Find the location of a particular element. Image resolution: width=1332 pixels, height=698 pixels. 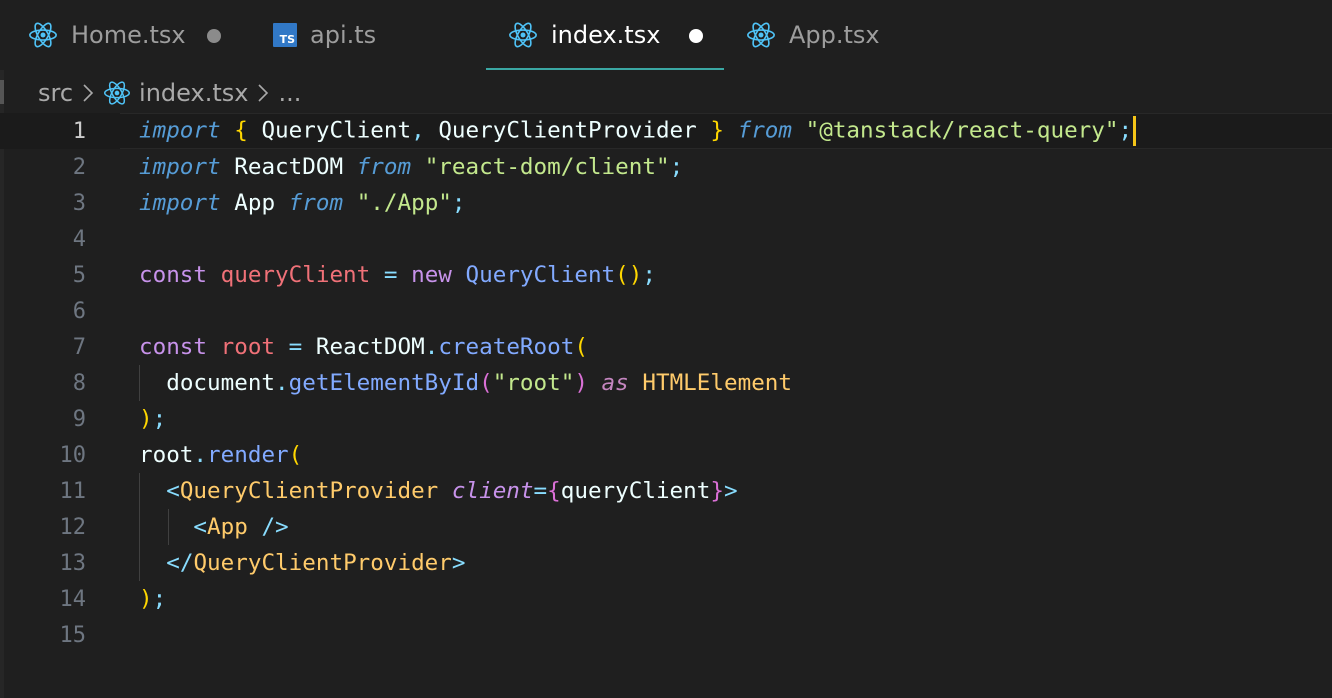

line-number: 7 is located at coordinates (79, 347).